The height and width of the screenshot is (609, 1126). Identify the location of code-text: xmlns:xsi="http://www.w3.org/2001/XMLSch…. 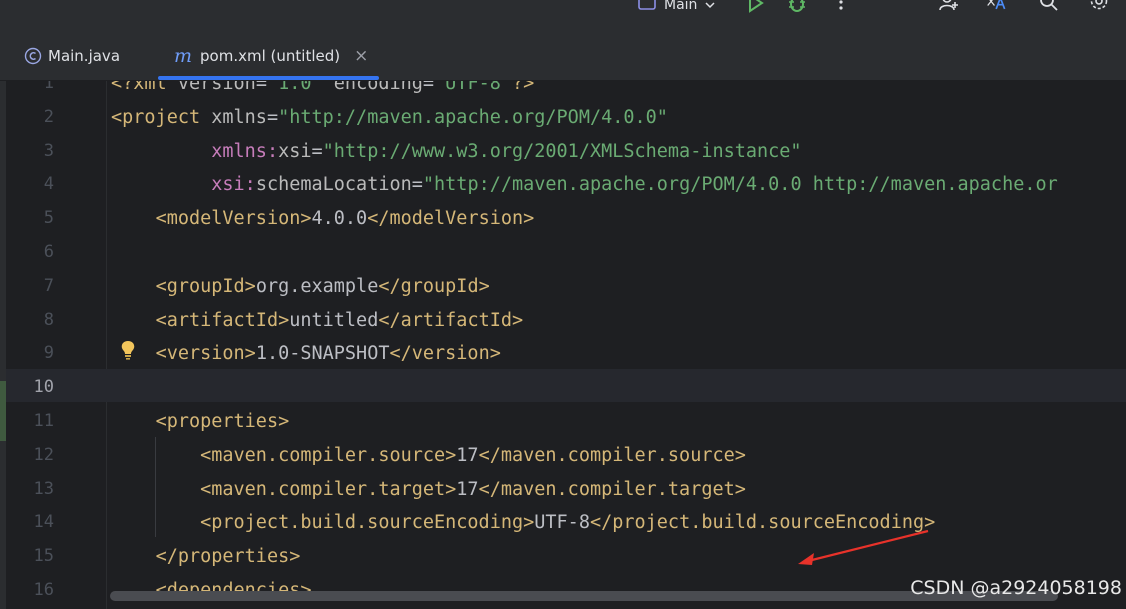
(506, 151).